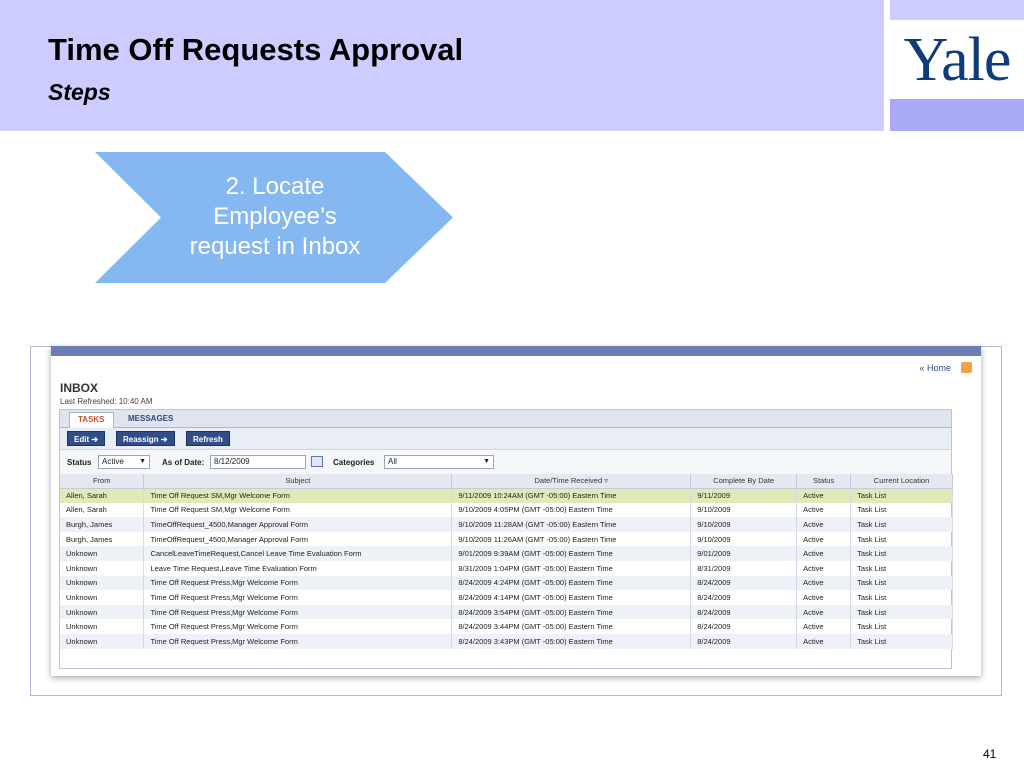 The image size is (1024, 768). Describe the element at coordinates (183, 462) in the screenshot. I see `as-of-date-label: As of Date:` at that location.